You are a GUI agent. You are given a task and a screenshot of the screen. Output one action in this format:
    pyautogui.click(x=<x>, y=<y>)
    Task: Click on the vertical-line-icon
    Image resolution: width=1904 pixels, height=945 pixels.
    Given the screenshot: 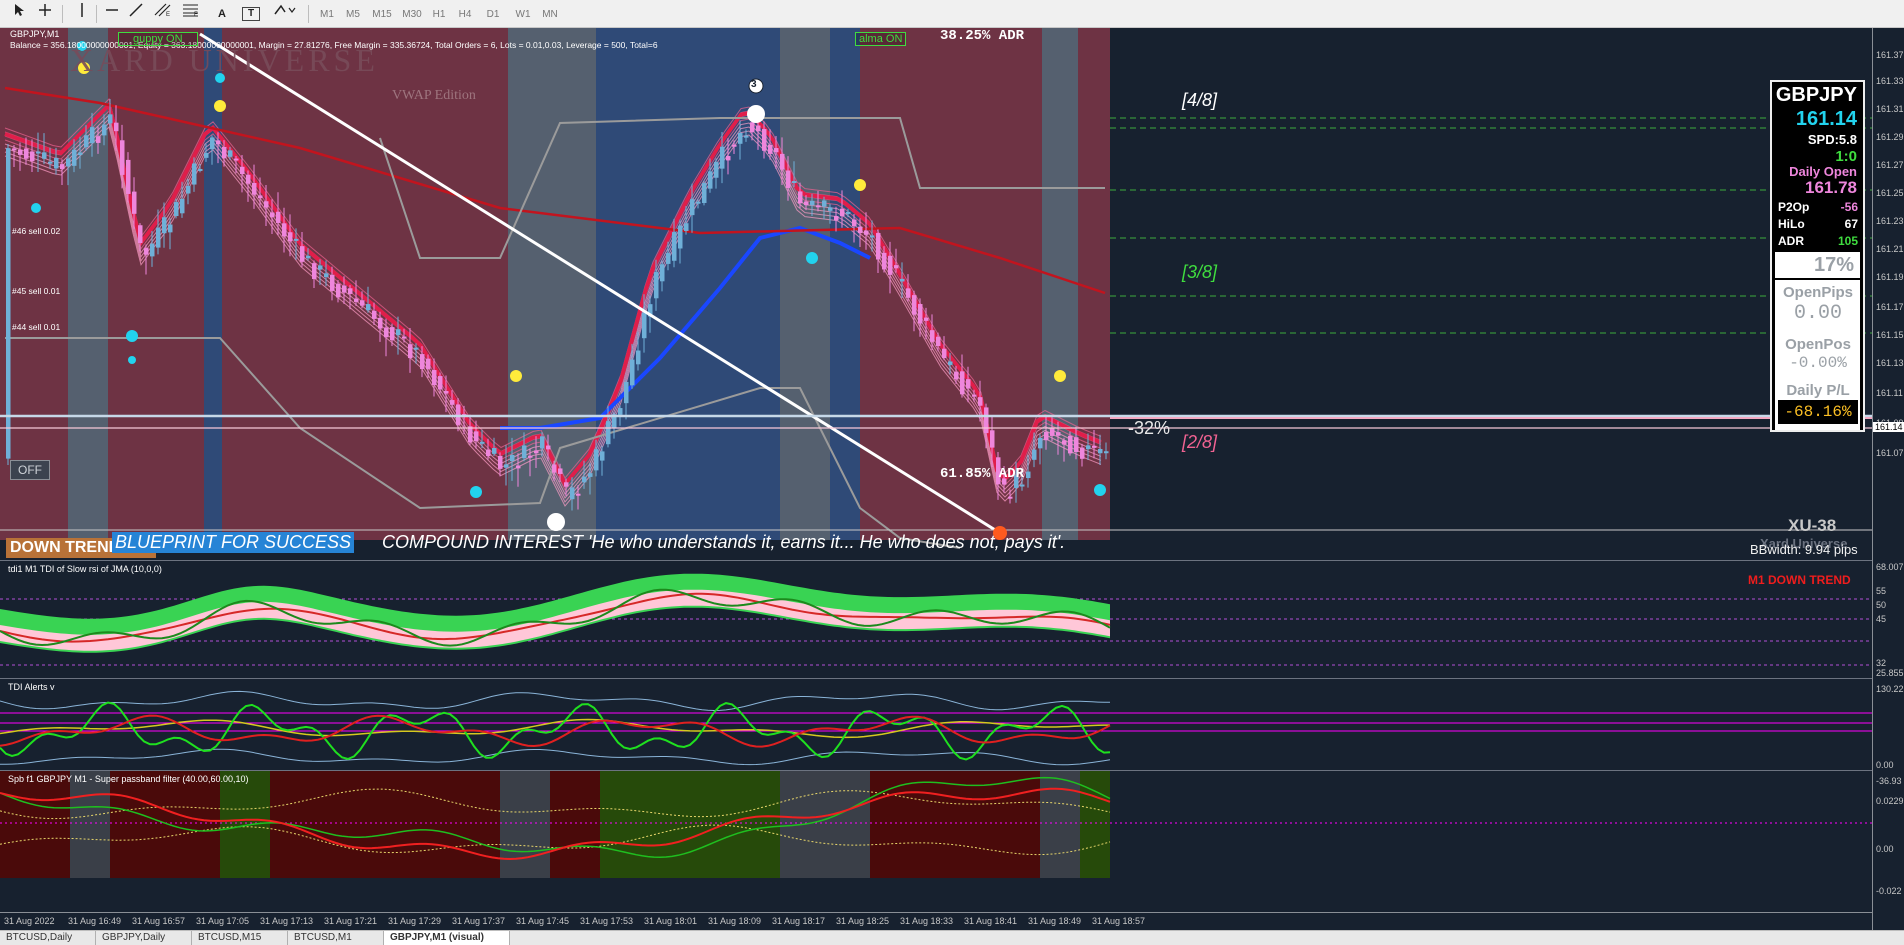 What is the action you would take?
    pyautogui.click(x=82, y=14)
    